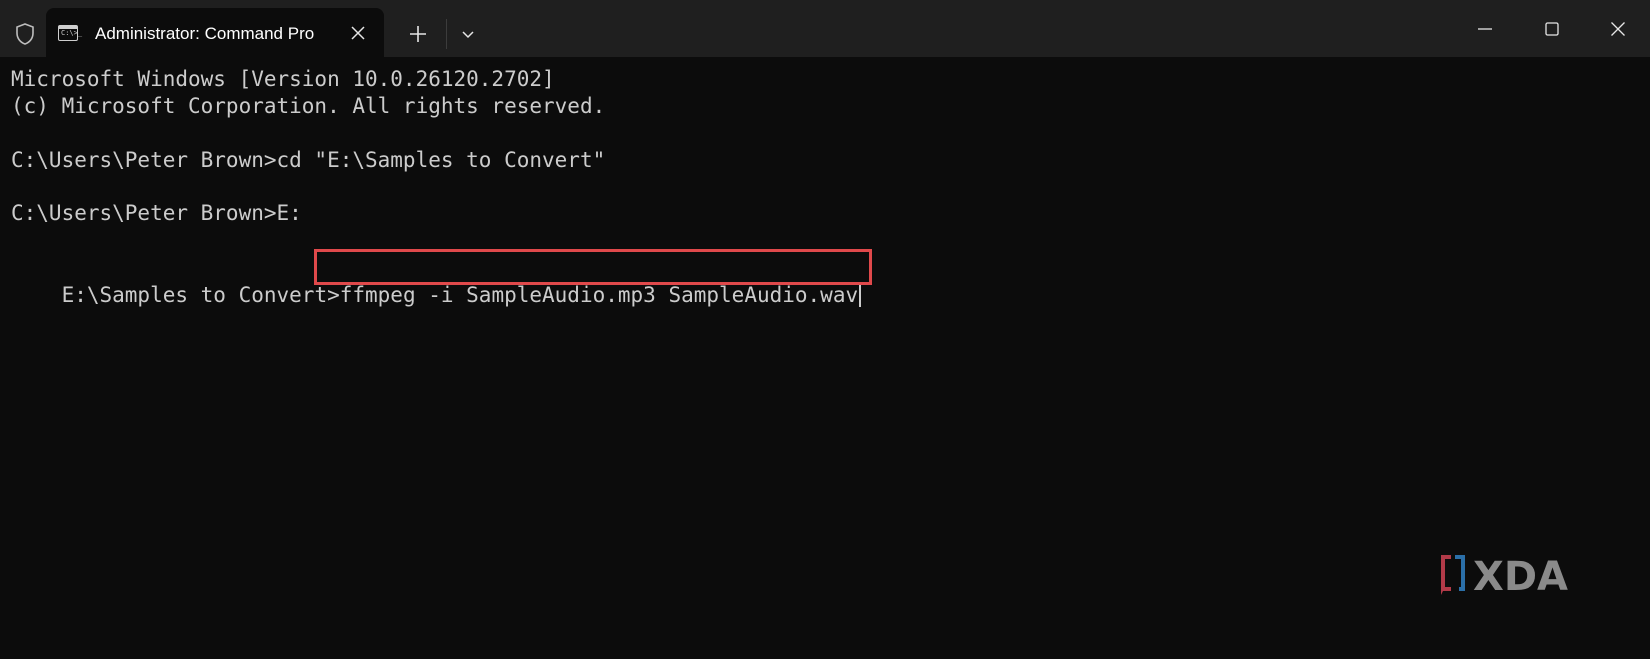  Describe the element at coordinates (200, 295) in the screenshot. I see `prompt: E:\Samples to Convert>` at that location.